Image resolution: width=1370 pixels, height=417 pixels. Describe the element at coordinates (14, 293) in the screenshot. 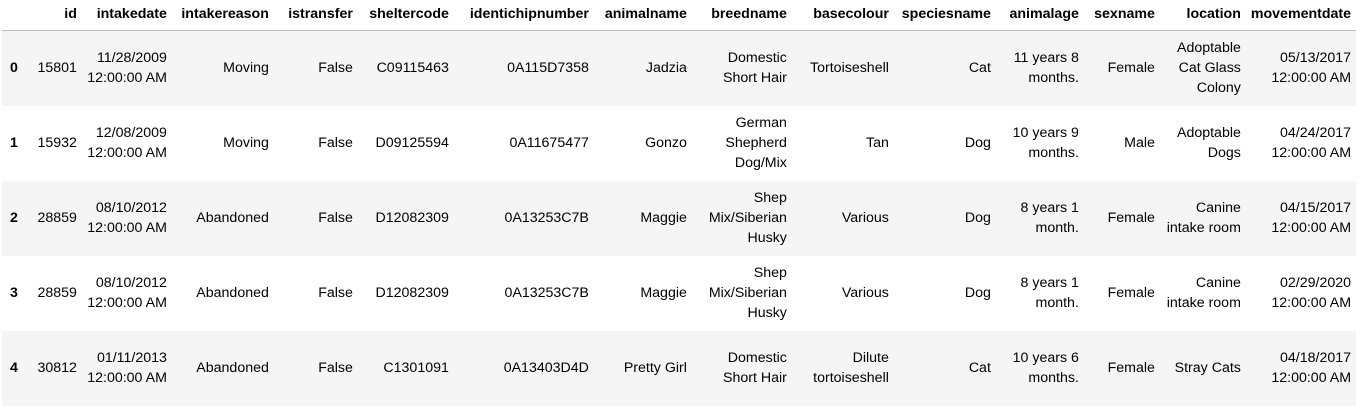

I see `row-index: 3` at that location.